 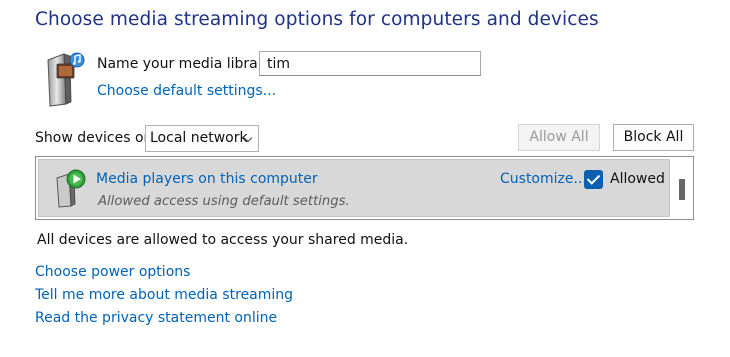 I want to click on device-list-scrollbar, so click(x=682, y=188).